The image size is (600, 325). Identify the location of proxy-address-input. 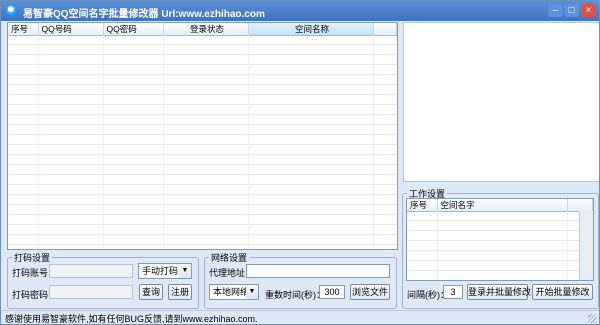
(318, 271).